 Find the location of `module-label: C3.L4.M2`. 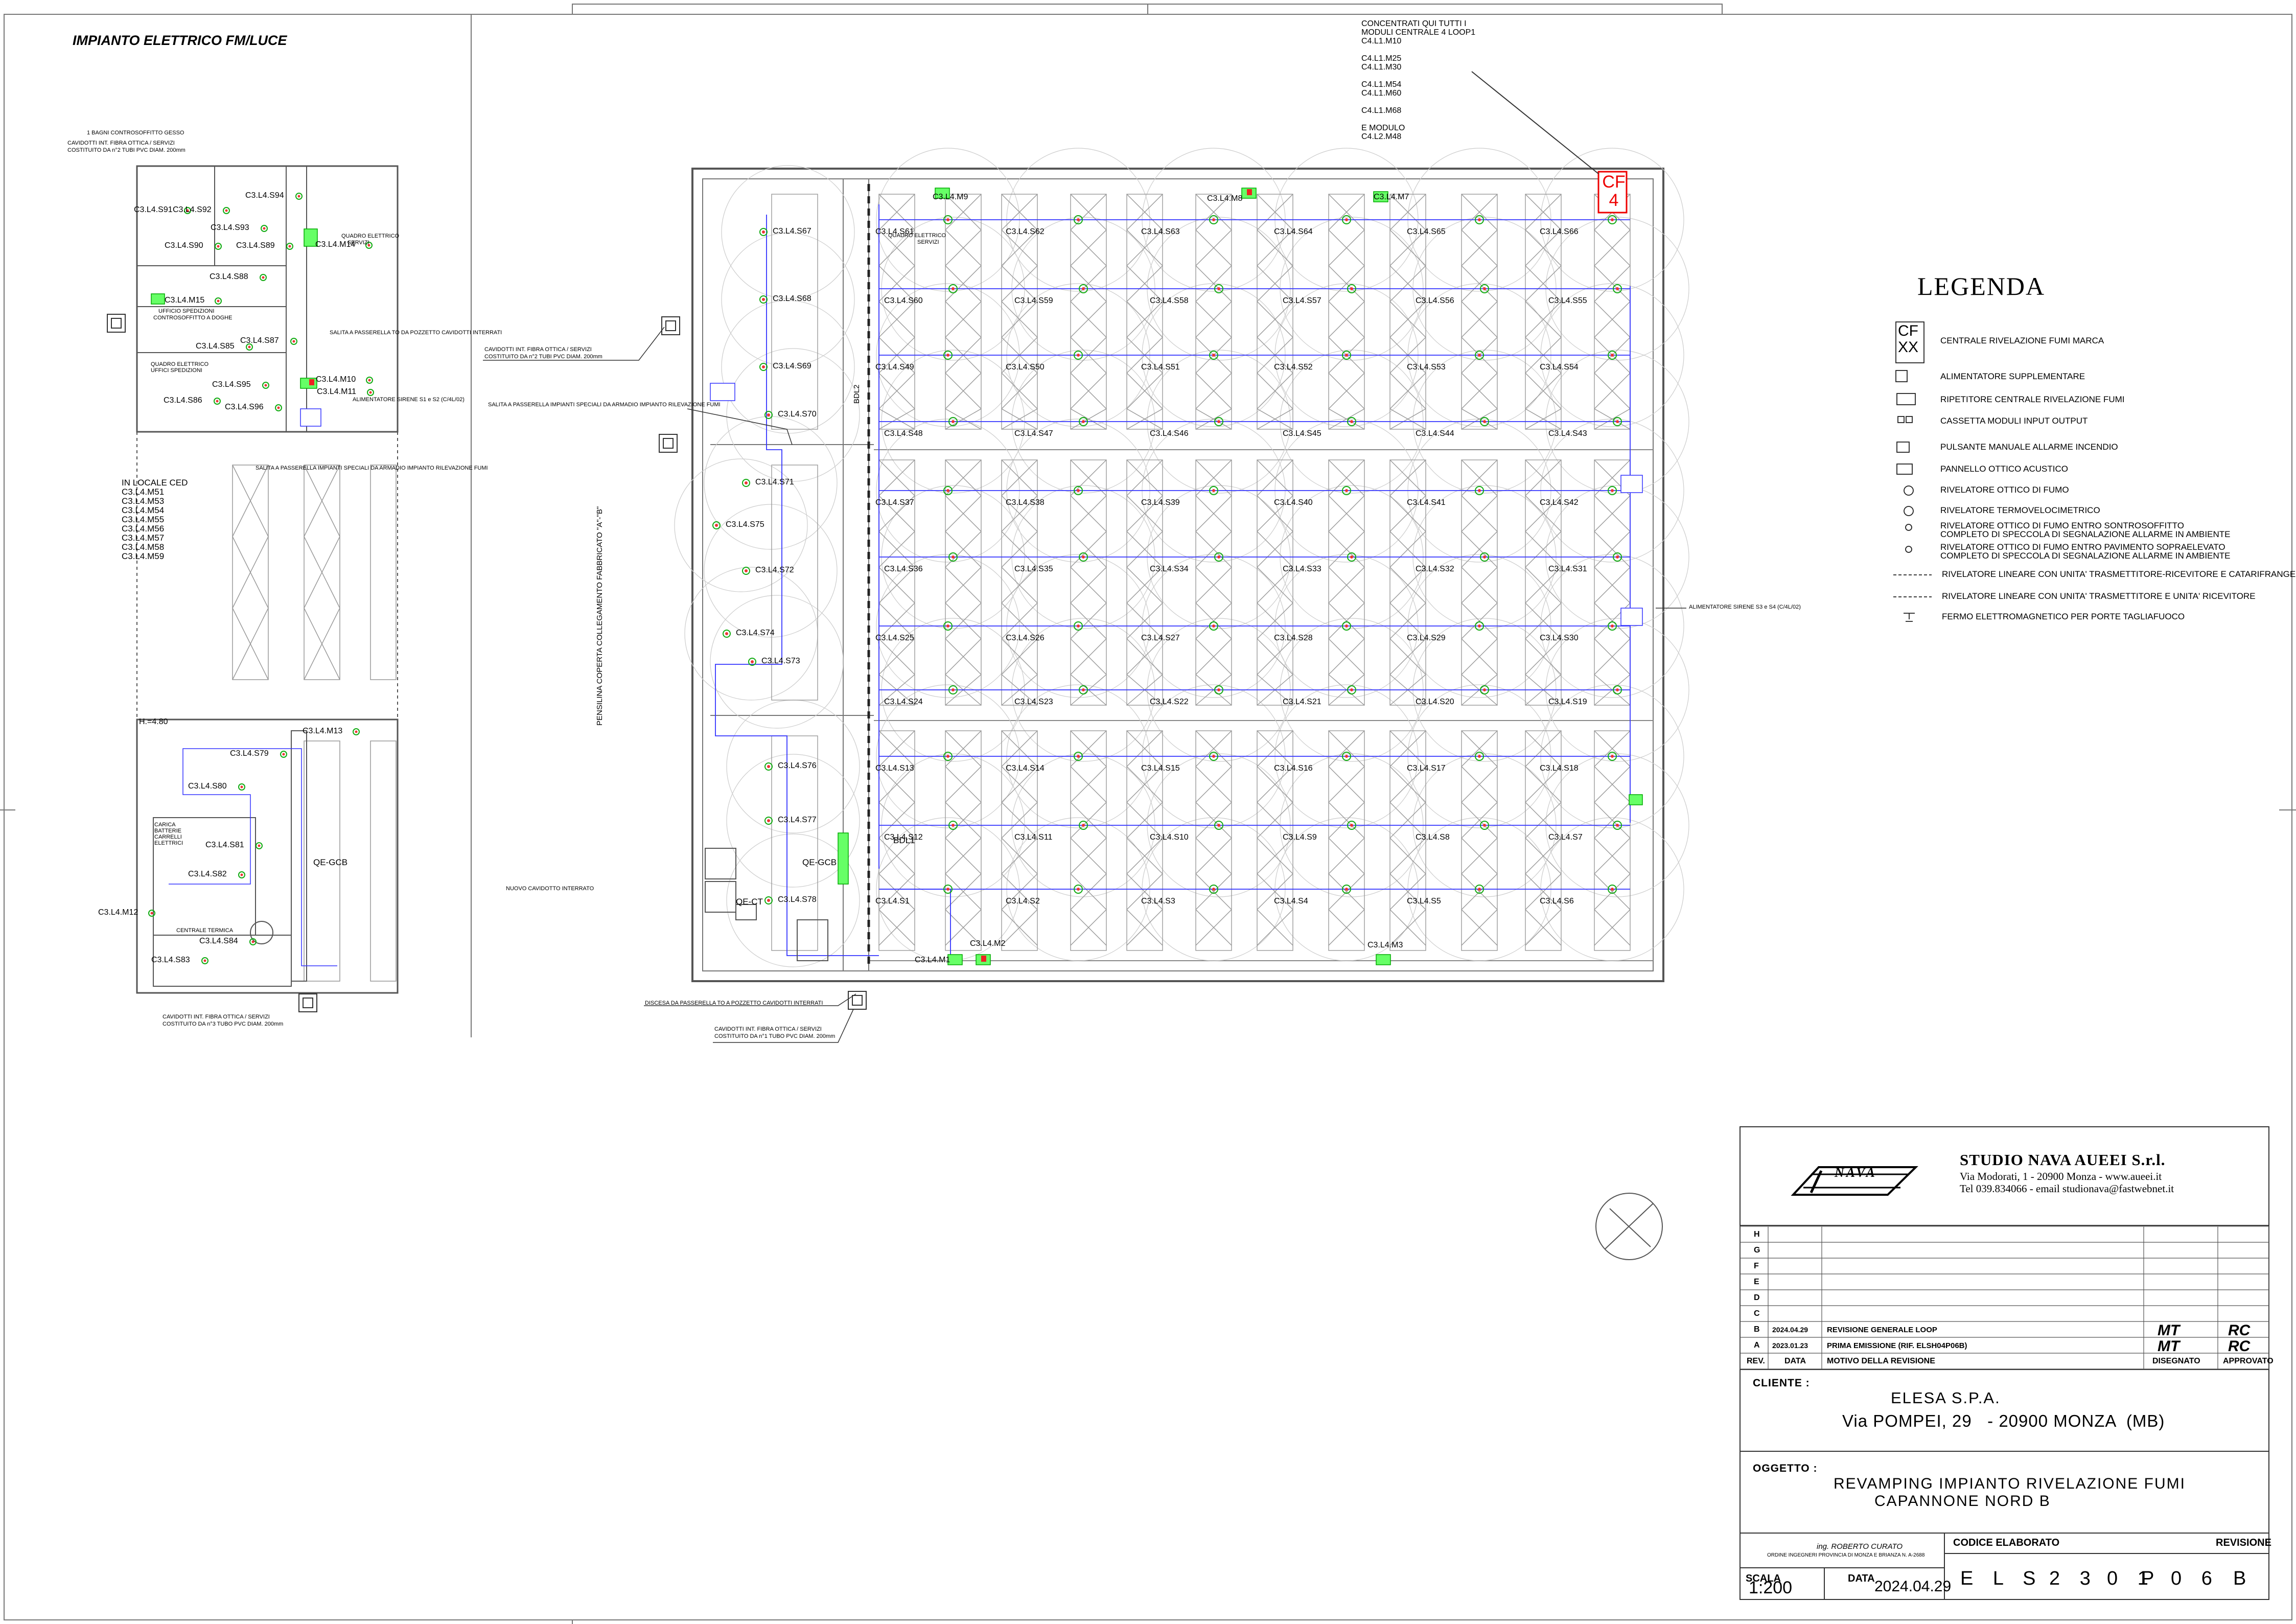

module-label: C3.L4.M2 is located at coordinates (988, 943).